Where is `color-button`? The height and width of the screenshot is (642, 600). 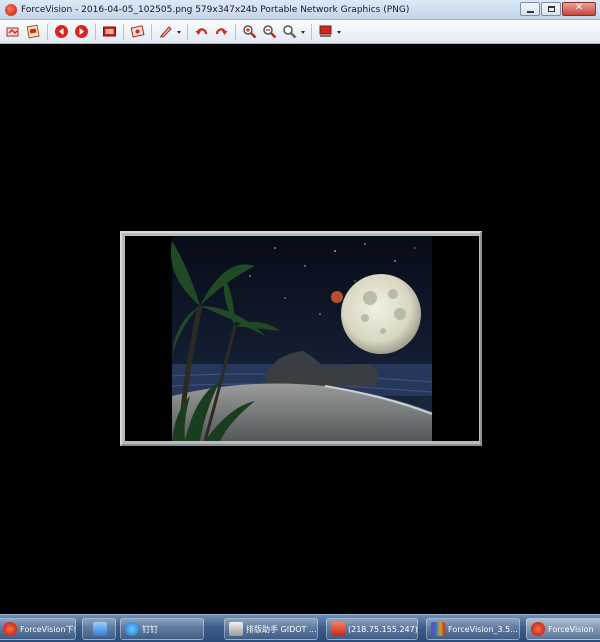 color-button is located at coordinates (325, 31).